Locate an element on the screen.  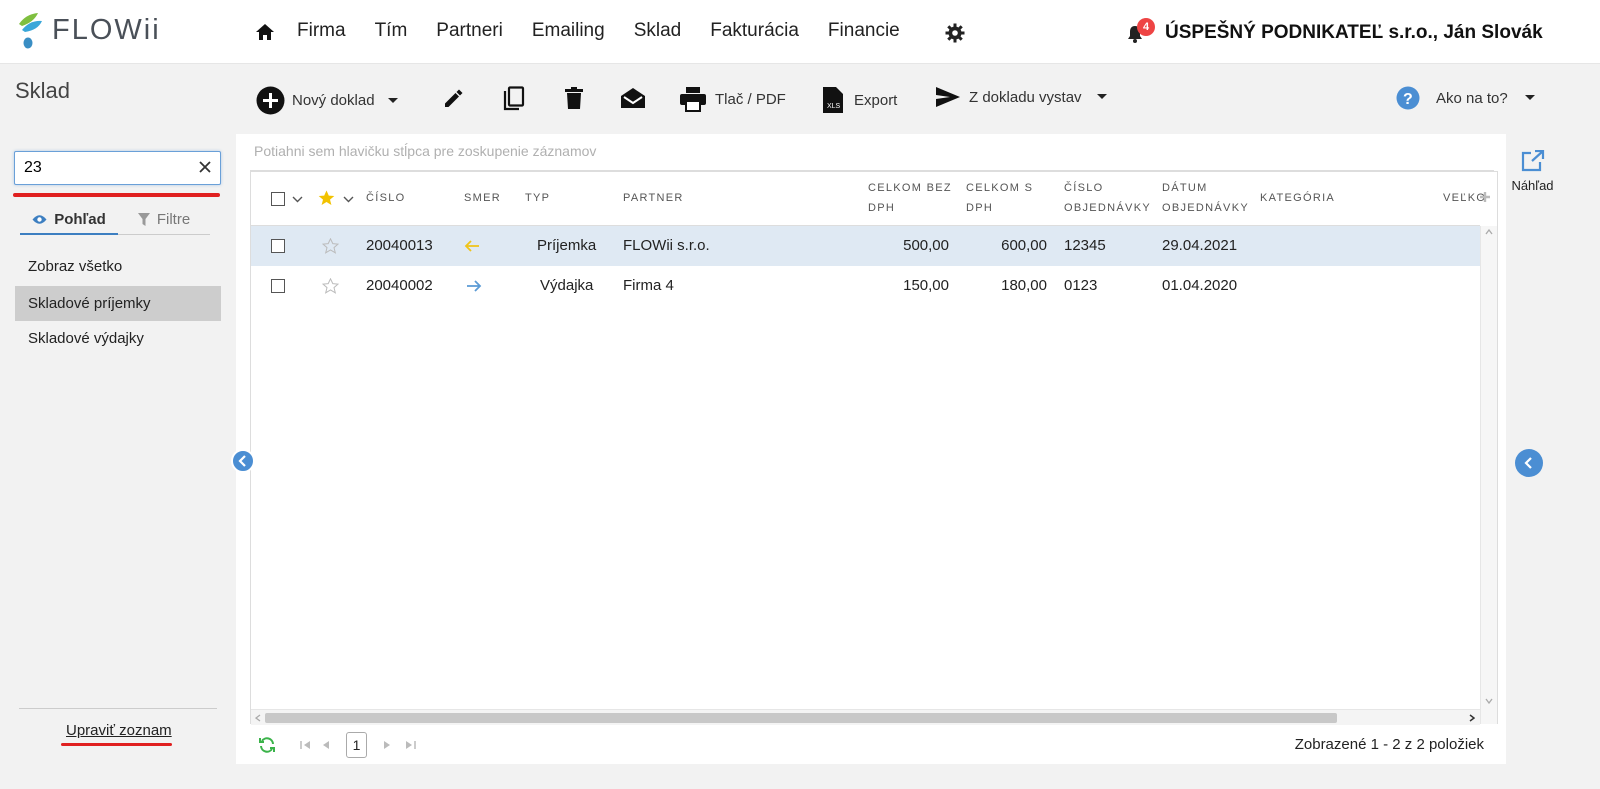
cell-total-without-vat: 500,00 is located at coordinates (926, 245).